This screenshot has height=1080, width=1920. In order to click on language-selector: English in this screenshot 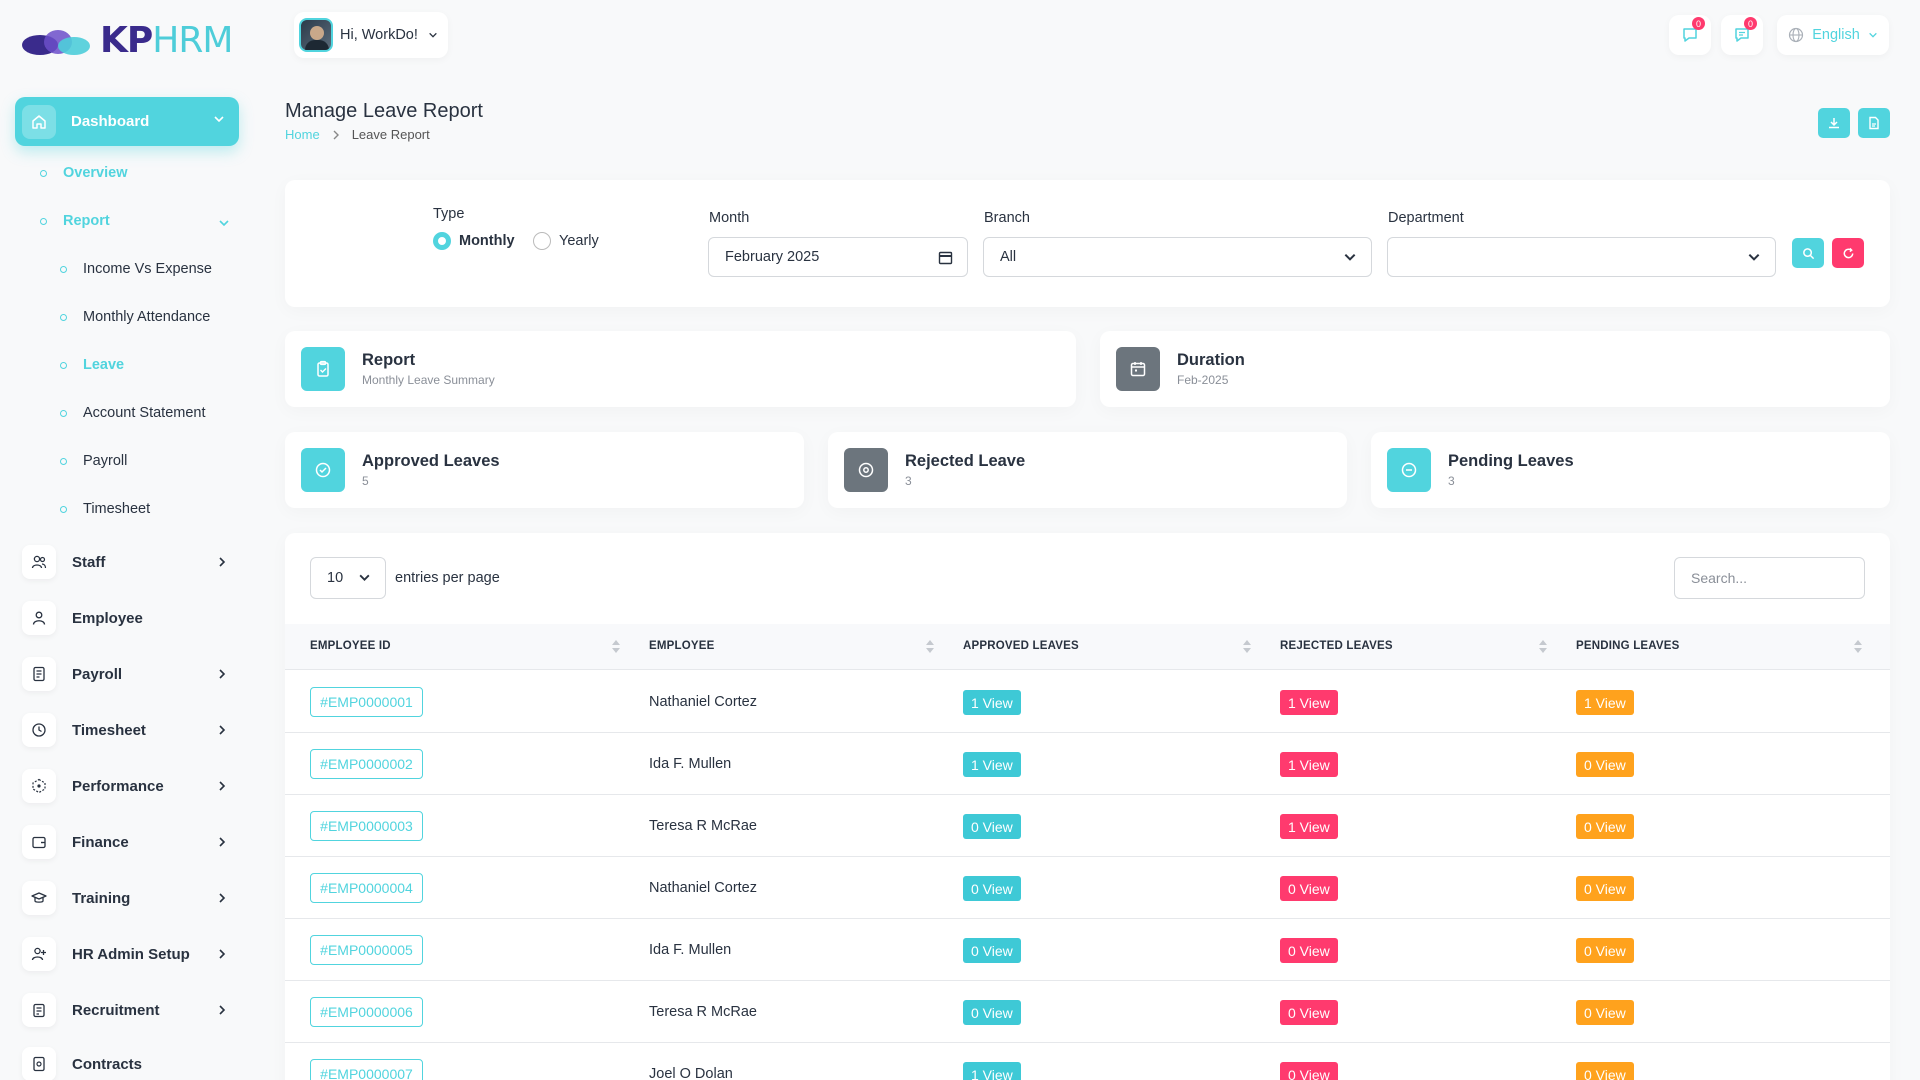, I will do `click(1833, 35)`.